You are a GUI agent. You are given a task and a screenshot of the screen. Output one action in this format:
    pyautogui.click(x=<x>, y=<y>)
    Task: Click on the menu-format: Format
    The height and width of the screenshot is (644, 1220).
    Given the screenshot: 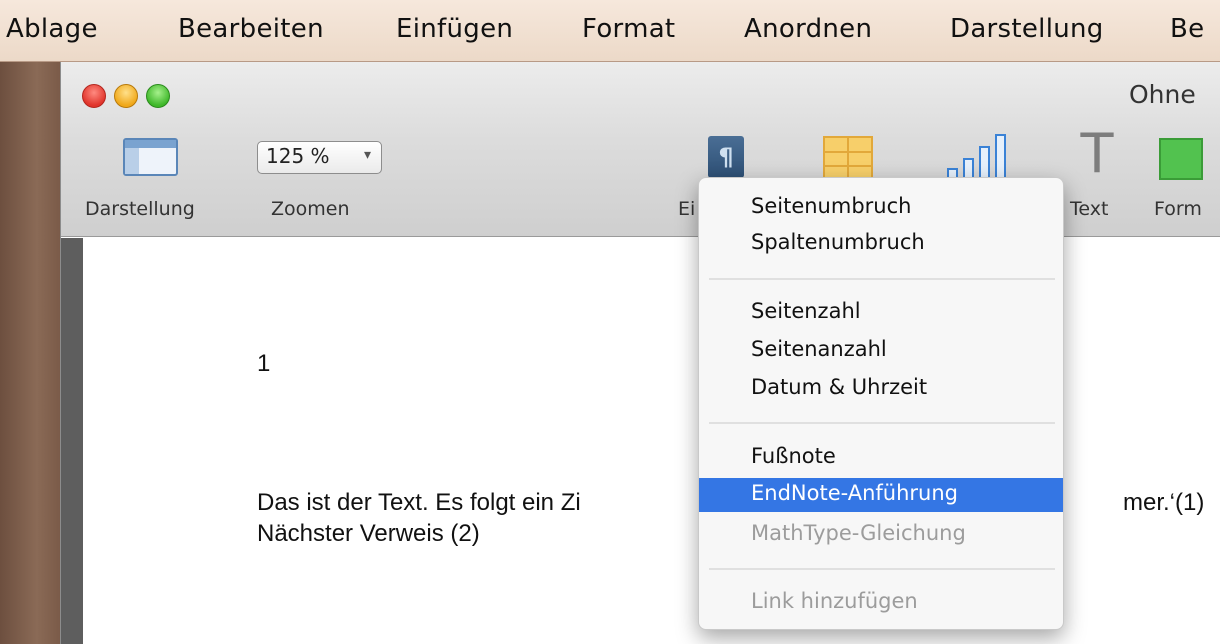 What is the action you would take?
    pyautogui.click(x=628, y=29)
    